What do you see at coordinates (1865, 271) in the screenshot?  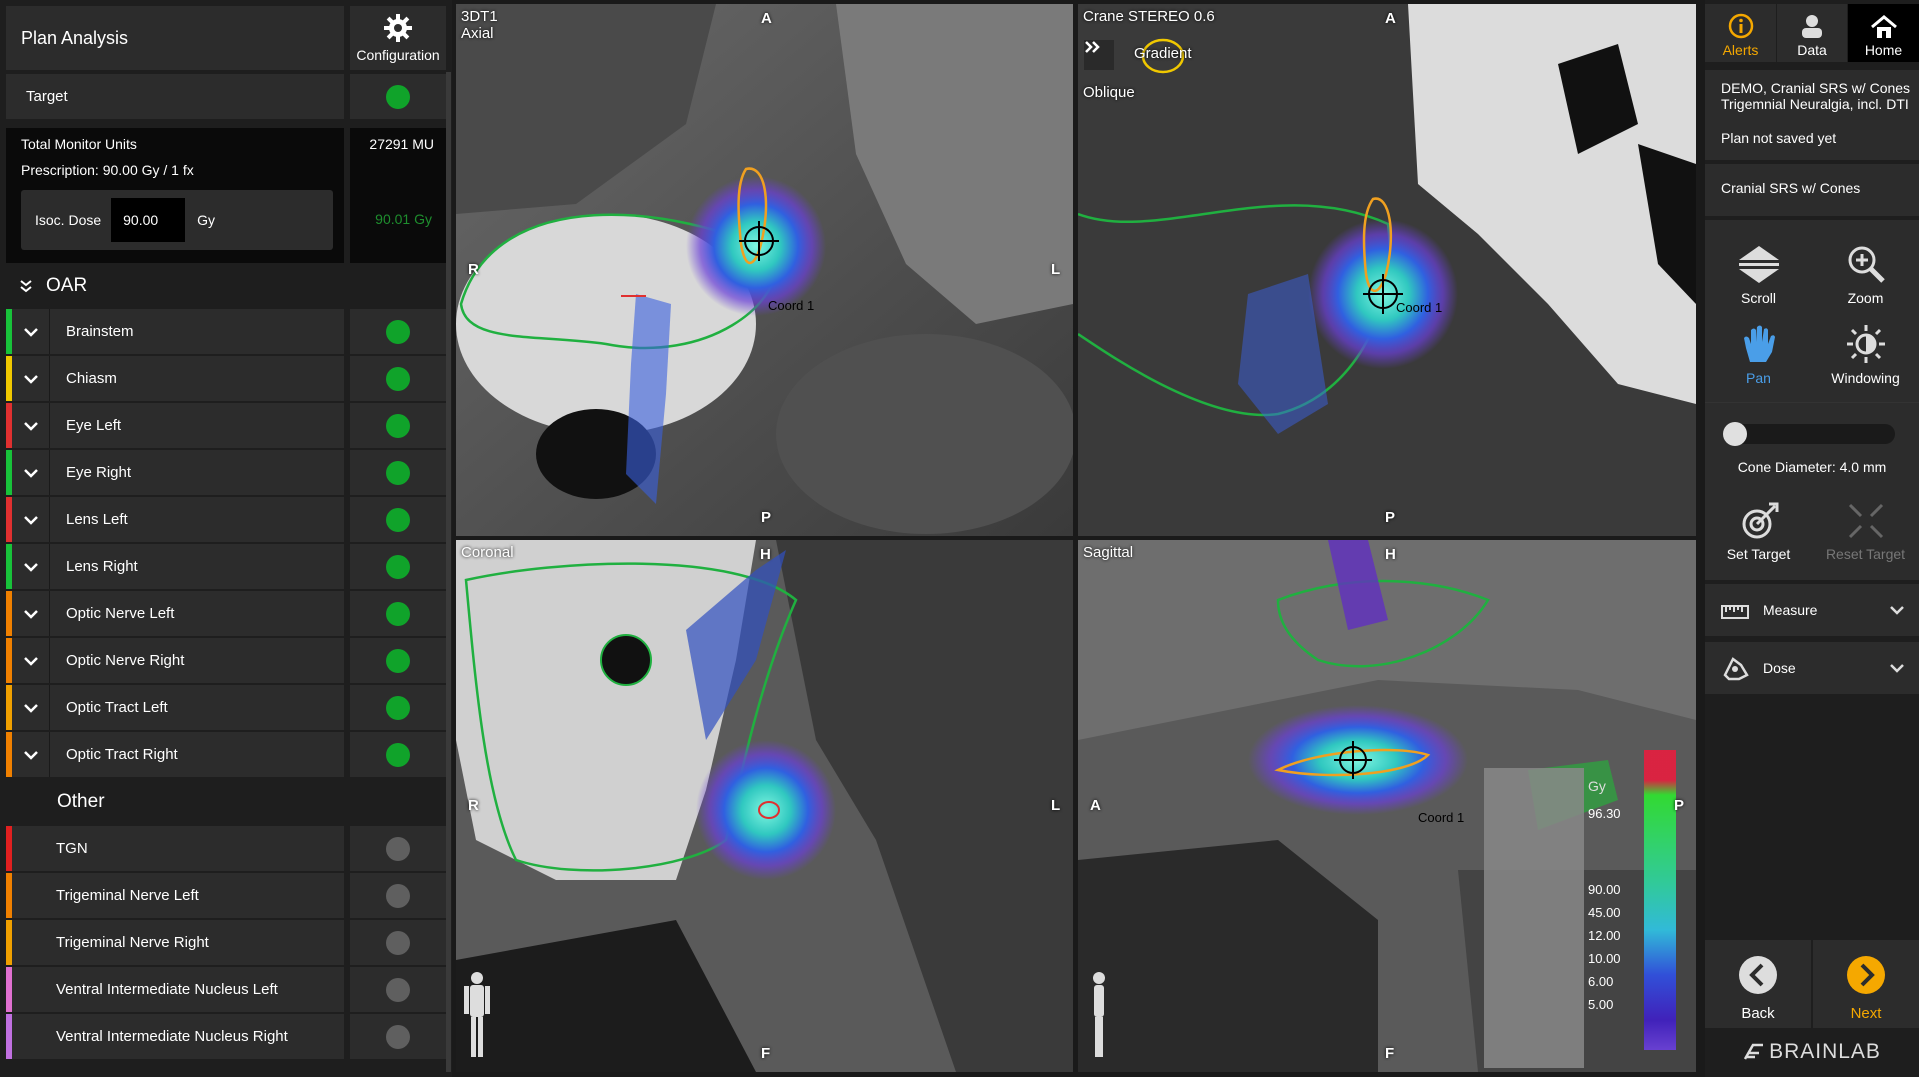 I see `zoom-button: Zoom` at bounding box center [1865, 271].